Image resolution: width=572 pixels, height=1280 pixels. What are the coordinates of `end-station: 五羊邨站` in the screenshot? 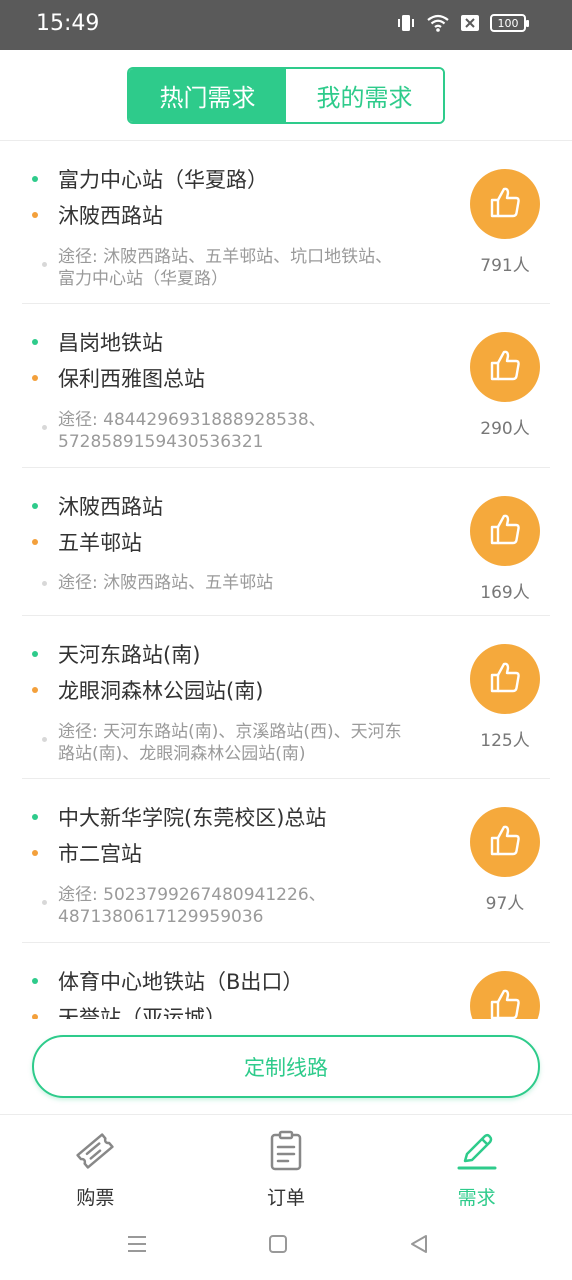 It's located at (100, 543).